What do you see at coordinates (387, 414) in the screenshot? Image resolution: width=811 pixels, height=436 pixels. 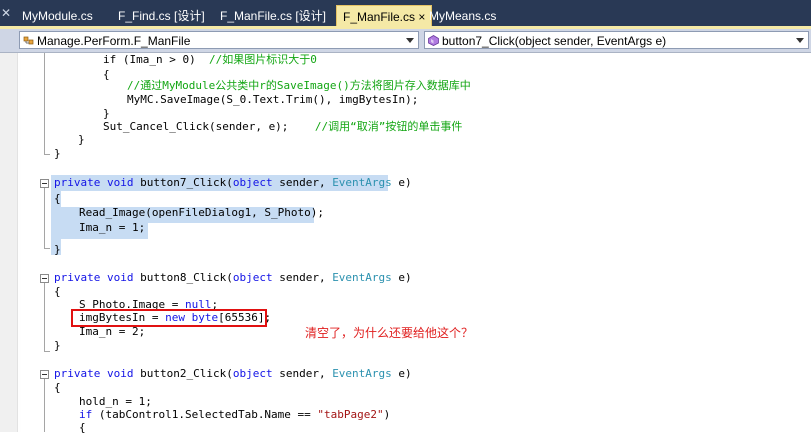 I see `code-text: )` at bounding box center [387, 414].